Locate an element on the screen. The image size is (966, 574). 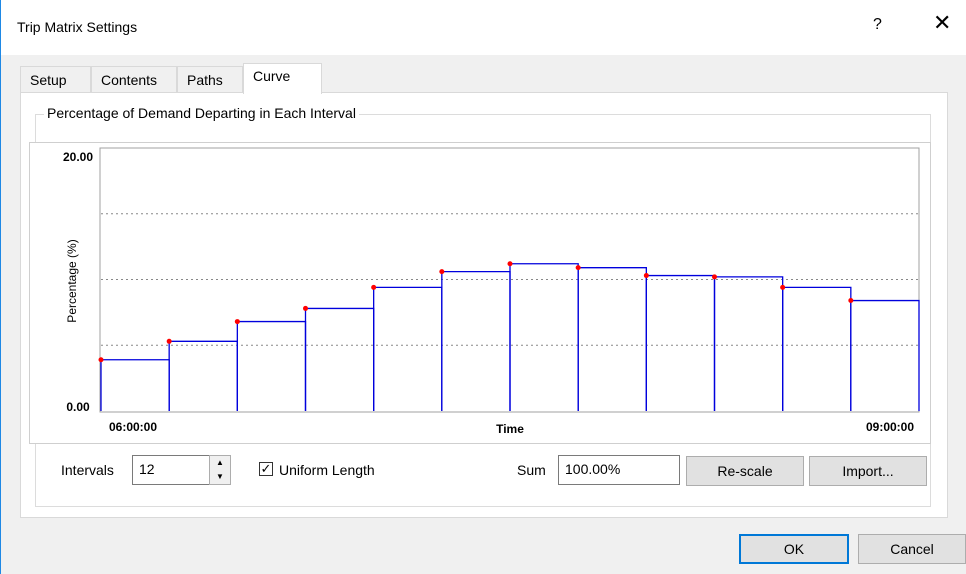
intervals-spinner: ▲ ▼ is located at coordinates (220, 470).